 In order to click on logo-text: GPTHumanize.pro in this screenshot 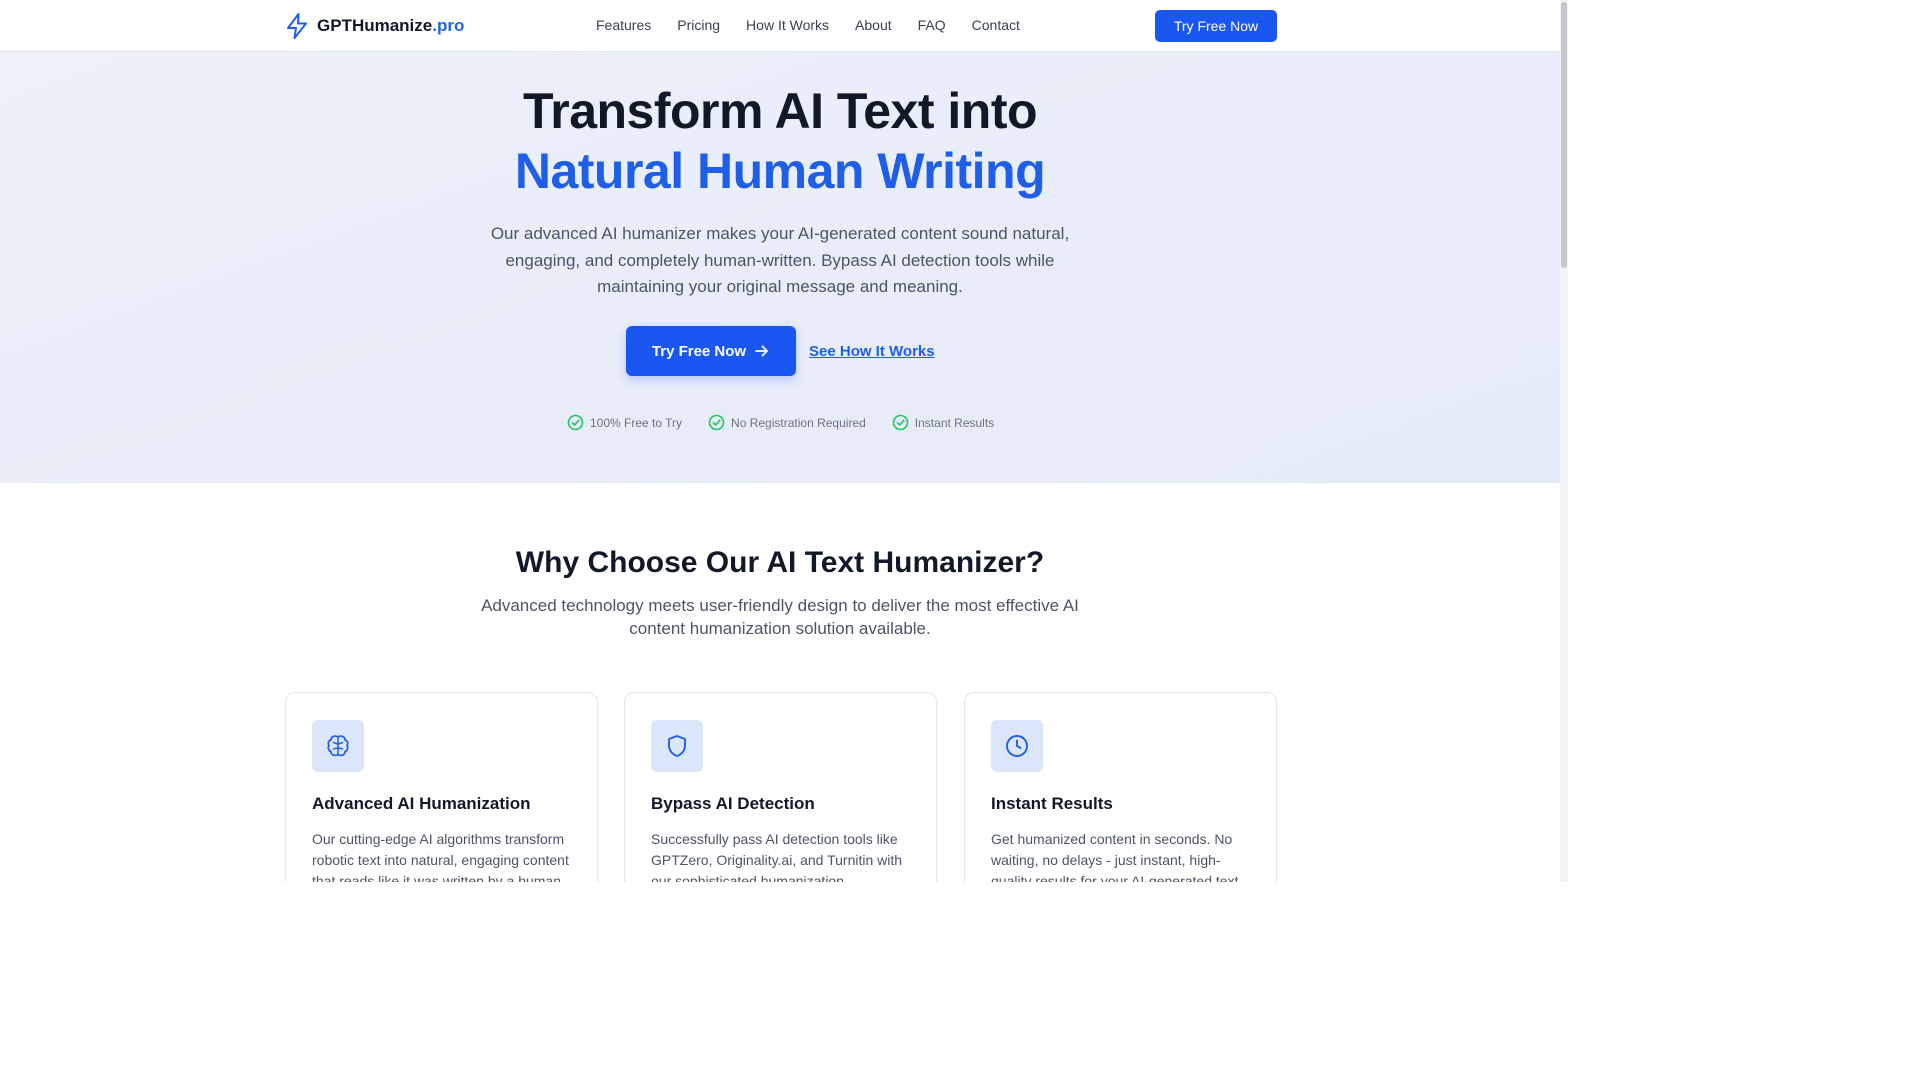, I will do `click(390, 26)`.